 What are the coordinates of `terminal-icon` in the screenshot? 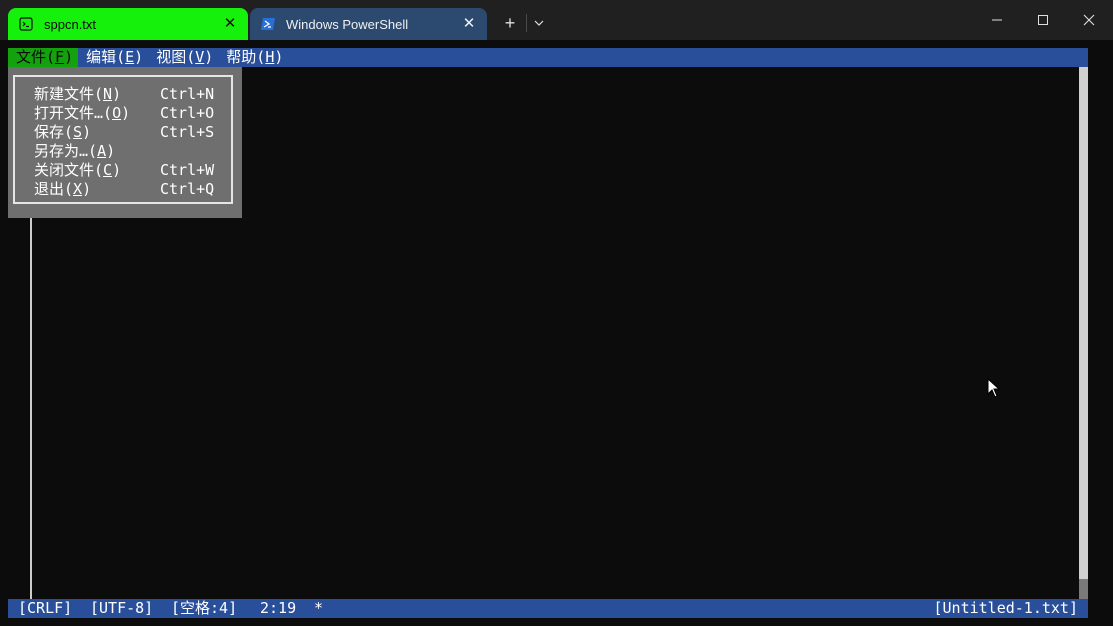 It's located at (26, 24).